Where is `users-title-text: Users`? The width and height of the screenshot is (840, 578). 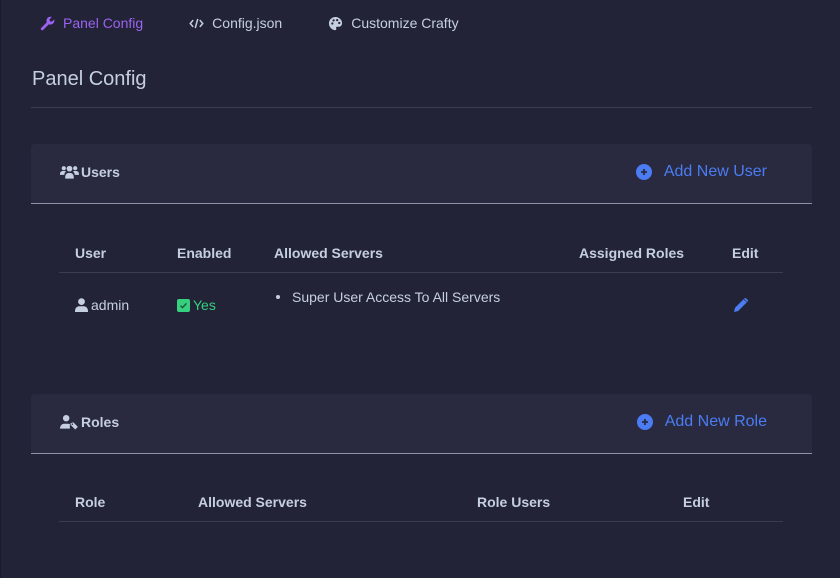 users-title-text: Users is located at coordinates (100, 172).